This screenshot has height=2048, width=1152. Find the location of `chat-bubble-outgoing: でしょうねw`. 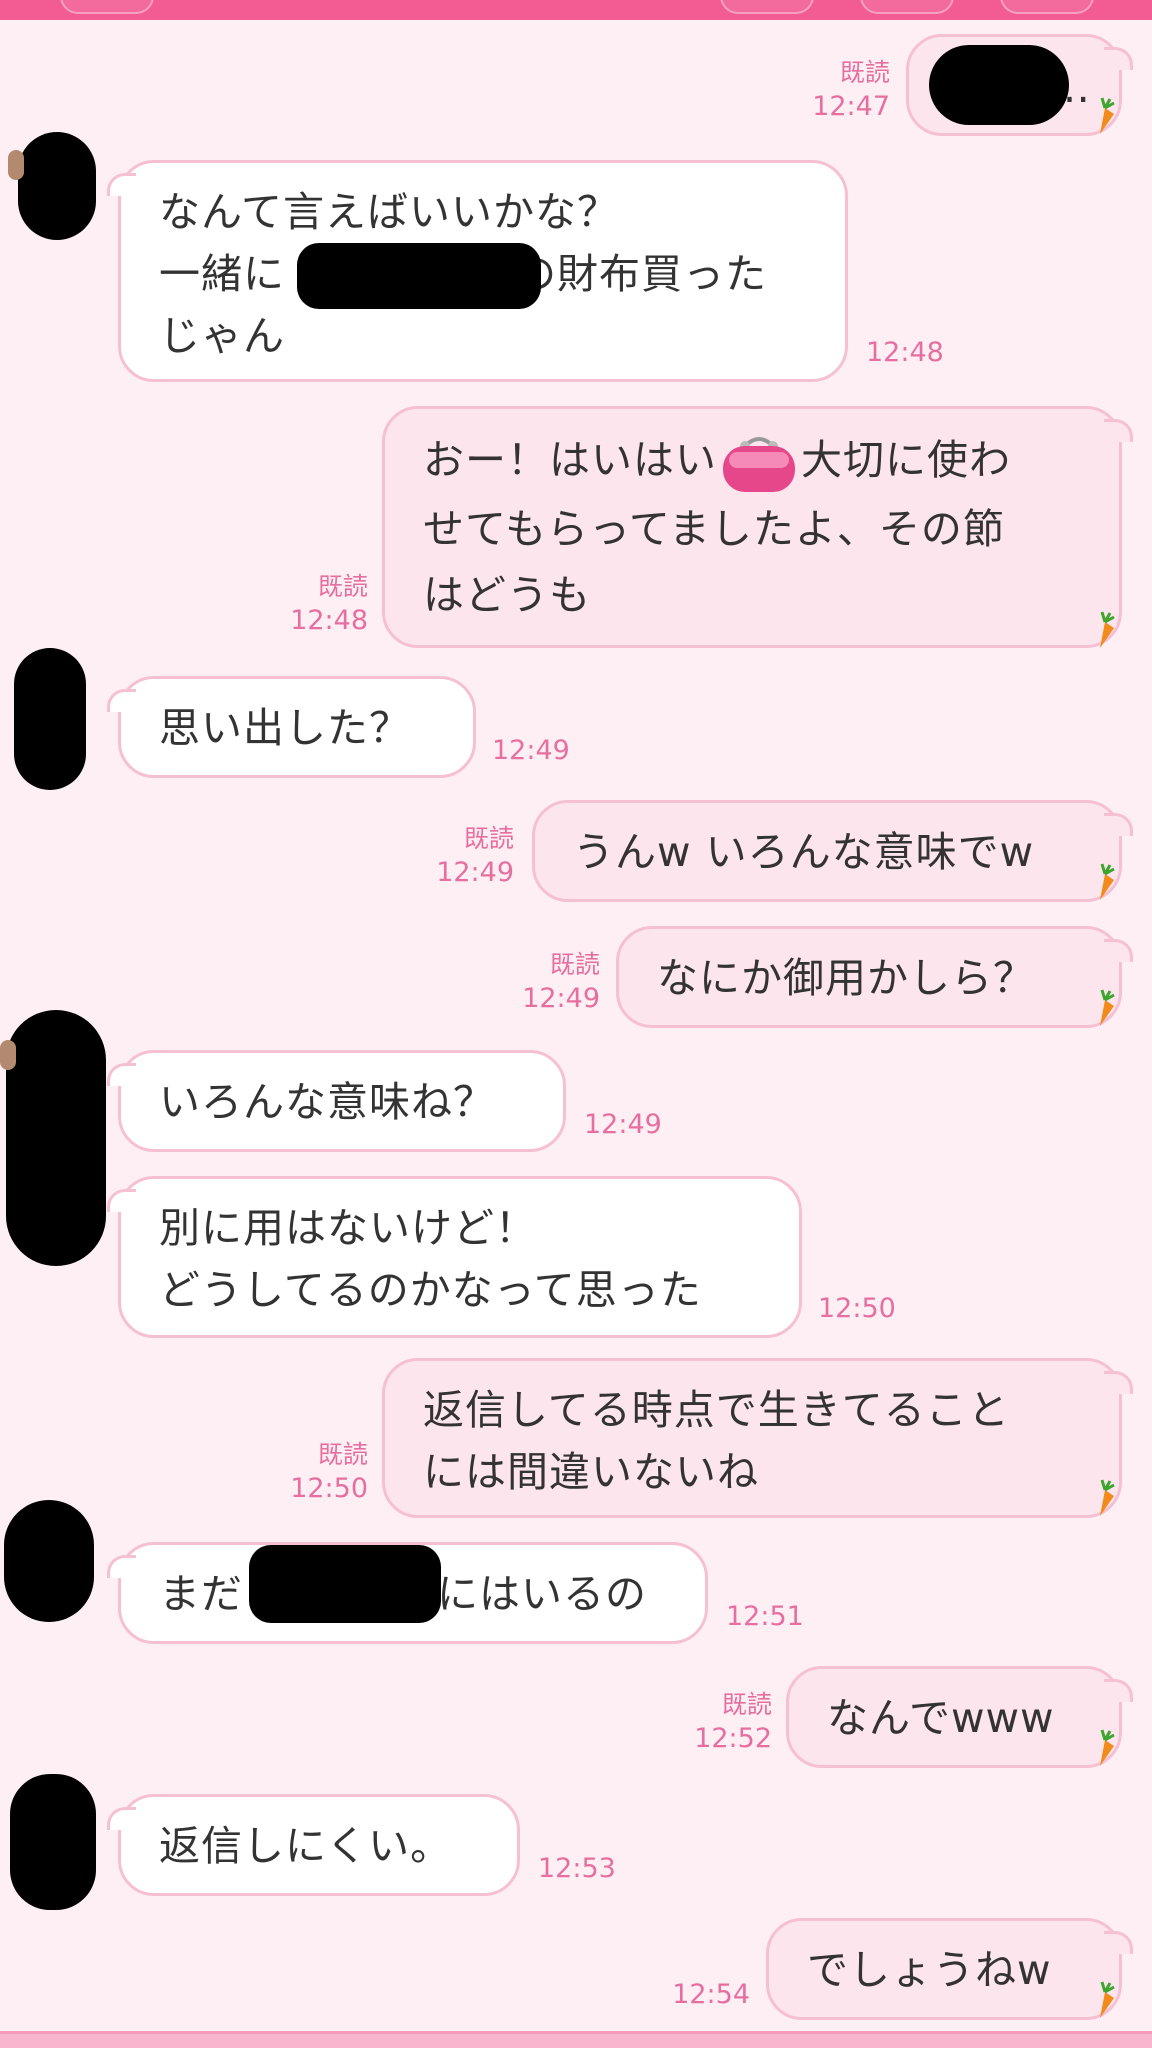

chat-bubble-outgoing: でしょうねw is located at coordinates (949, 1969).